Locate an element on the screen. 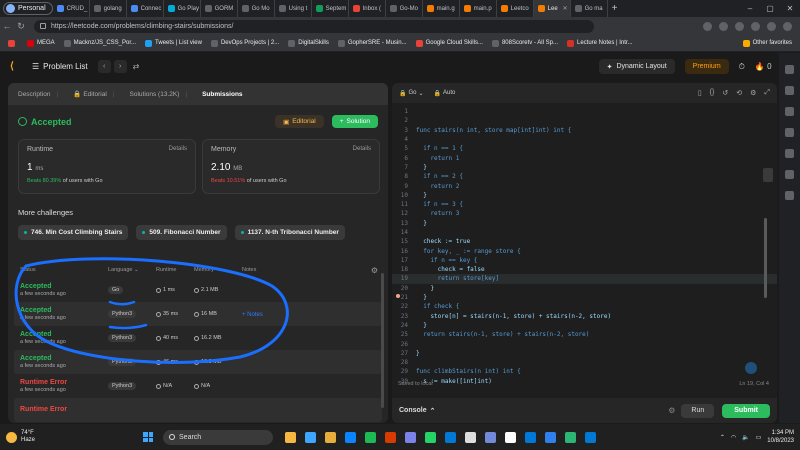  new-tab-button: + is located at coordinates (615, 8).